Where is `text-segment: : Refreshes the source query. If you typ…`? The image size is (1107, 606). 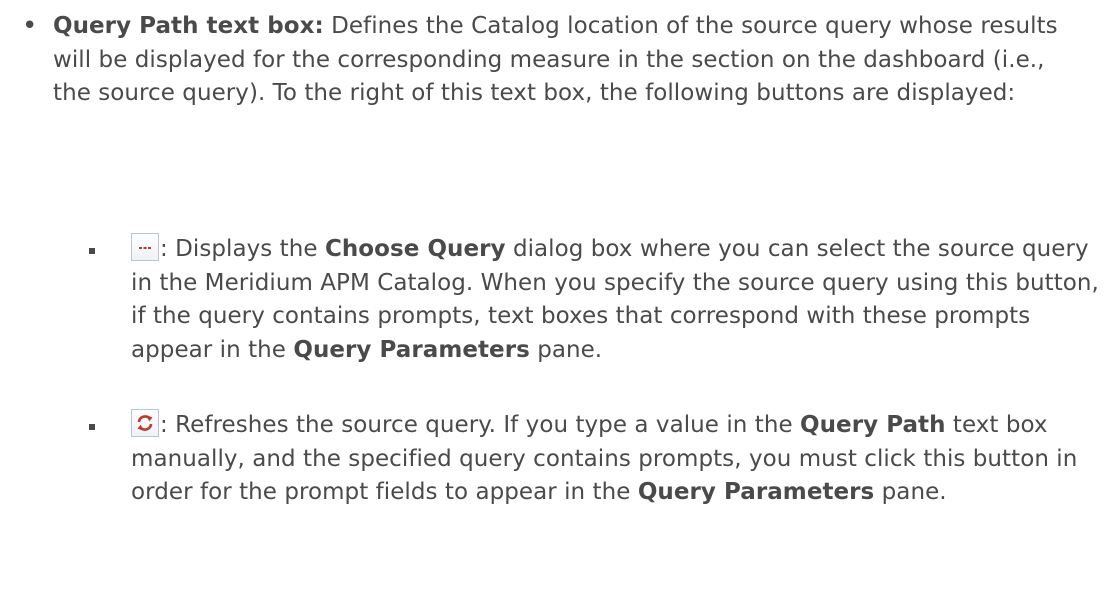
text-segment: : Refreshes the source query. If you typ… is located at coordinates (480, 425).